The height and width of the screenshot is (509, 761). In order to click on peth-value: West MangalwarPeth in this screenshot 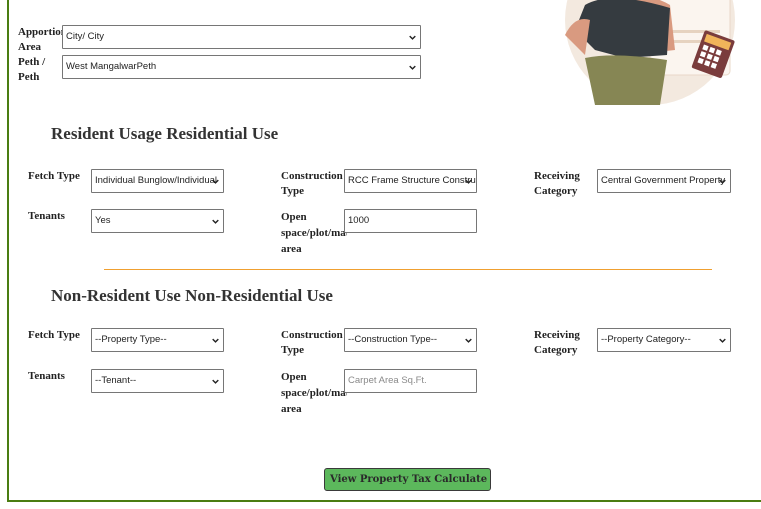, I will do `click(111, 66)`.